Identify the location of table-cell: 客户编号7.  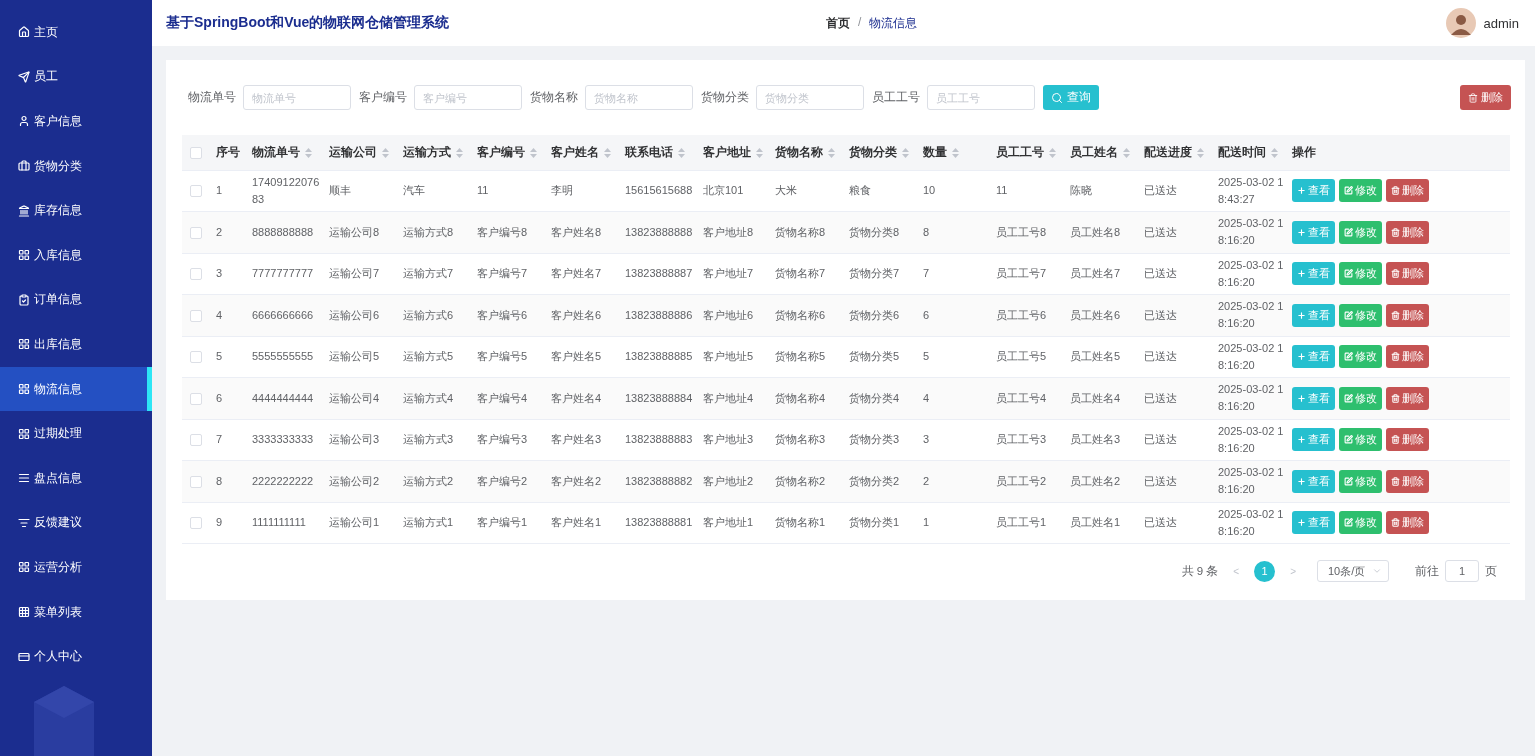
(510, 274).